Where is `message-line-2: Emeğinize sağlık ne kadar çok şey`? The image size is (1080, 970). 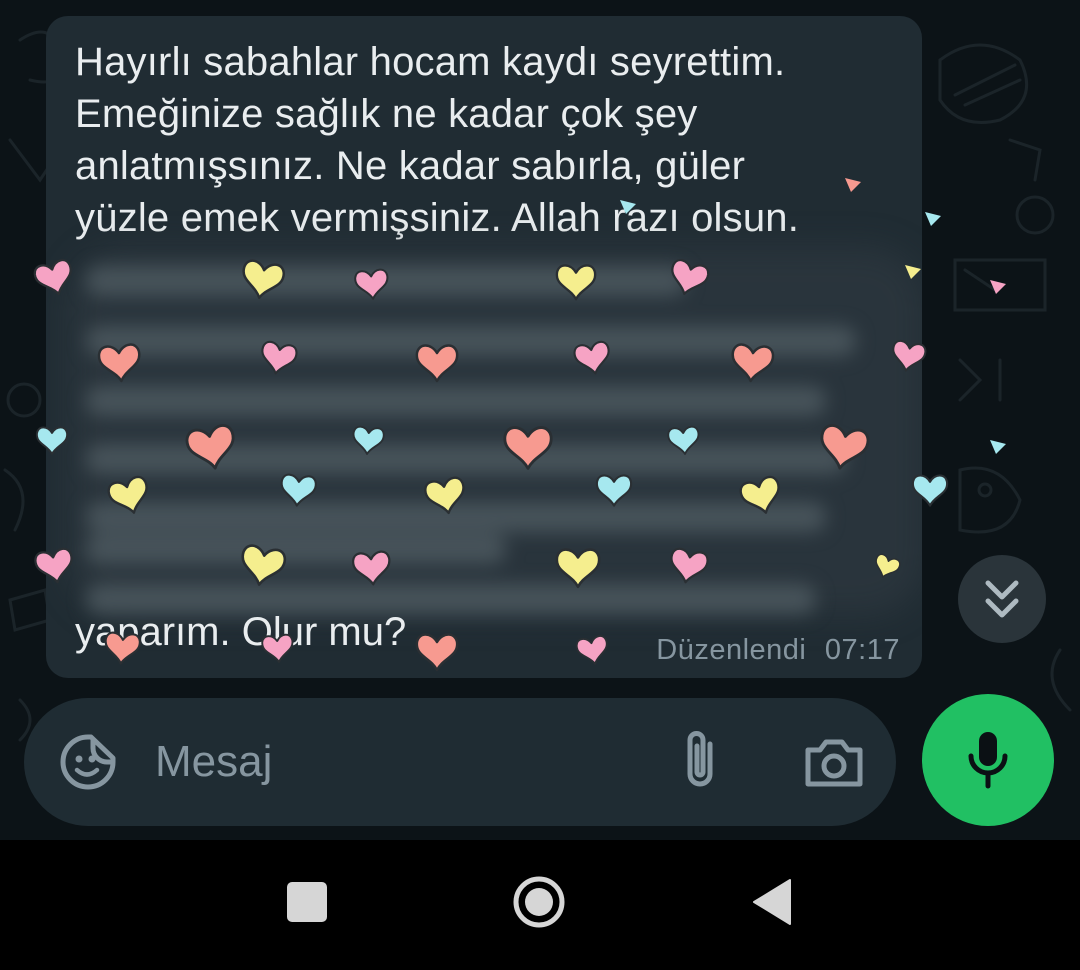 message-line-2: Emeğinize sağlık ne kadar çok şey is located at coordinates (386, 114).